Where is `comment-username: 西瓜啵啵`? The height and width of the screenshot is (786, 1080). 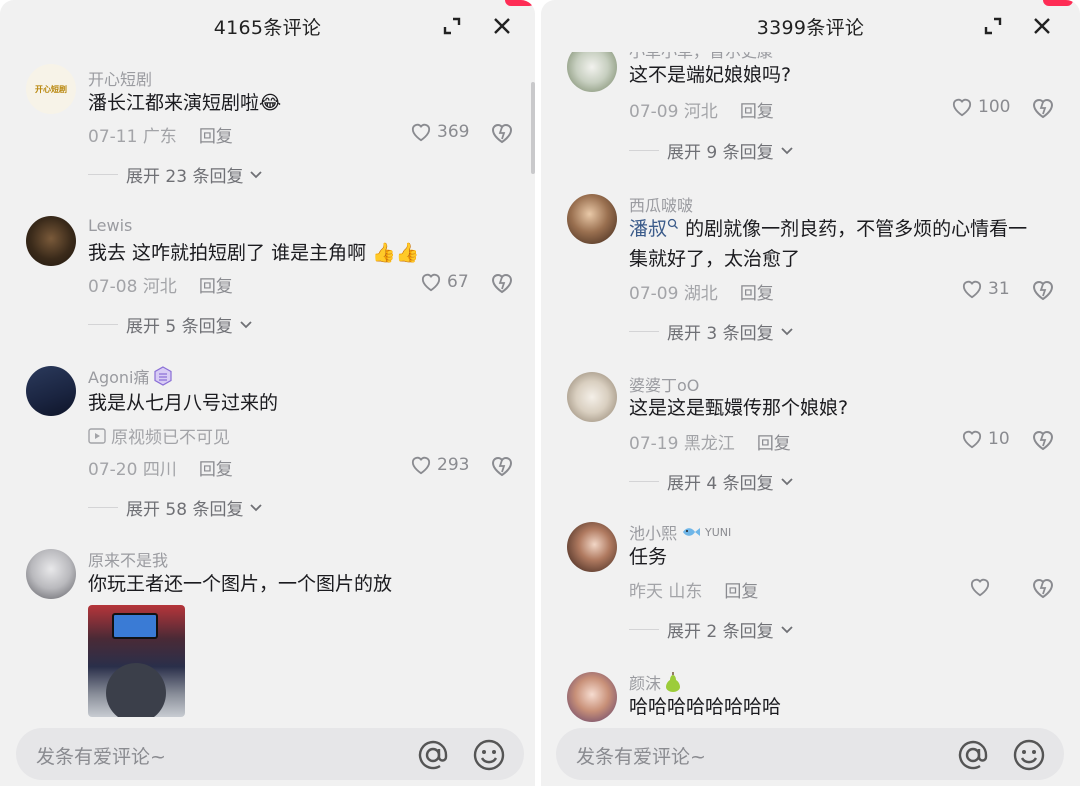 comment-username: 西瓜啵啵 is located at coordinates (661, 204).